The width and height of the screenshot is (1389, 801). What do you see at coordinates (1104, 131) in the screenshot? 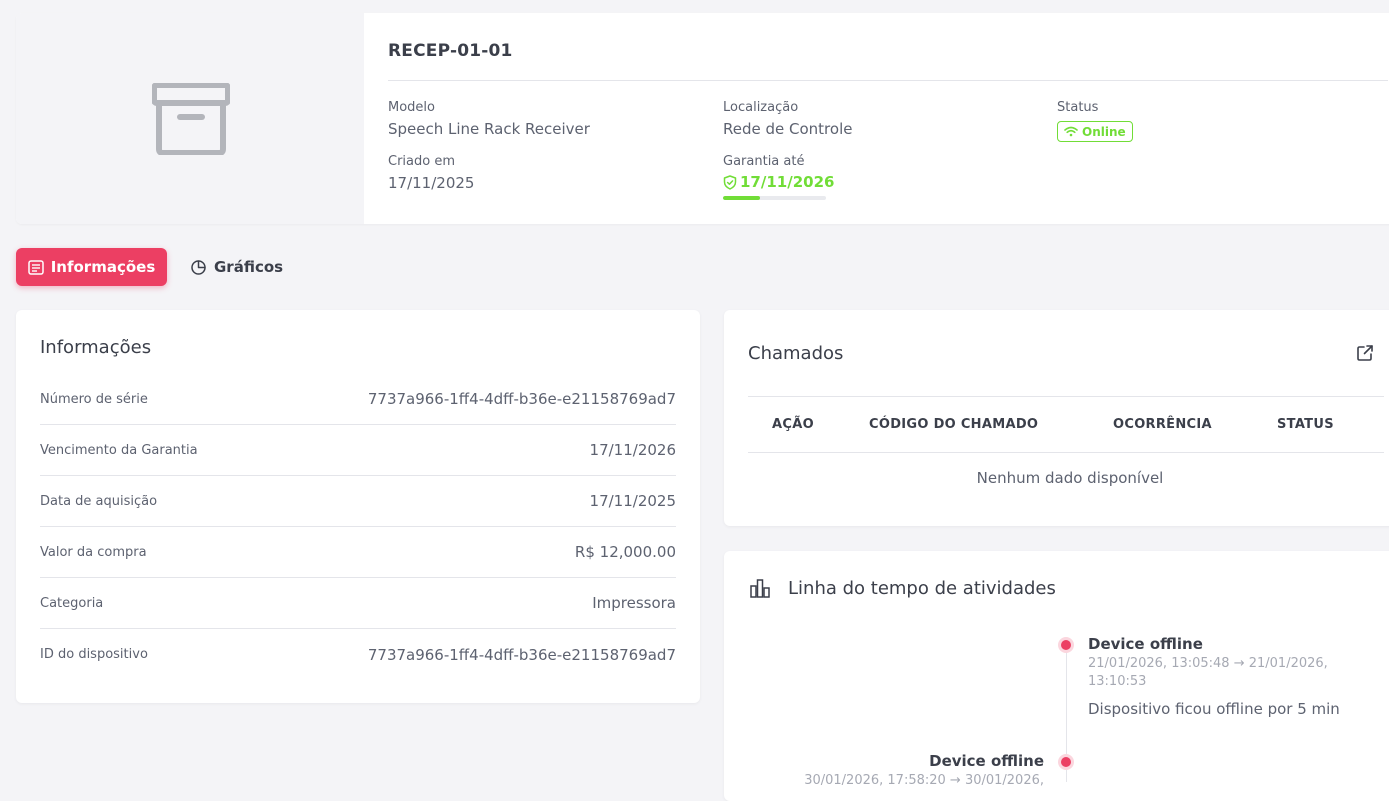
I see `status-badge-text: Online` at bounding box center [1104, 131].